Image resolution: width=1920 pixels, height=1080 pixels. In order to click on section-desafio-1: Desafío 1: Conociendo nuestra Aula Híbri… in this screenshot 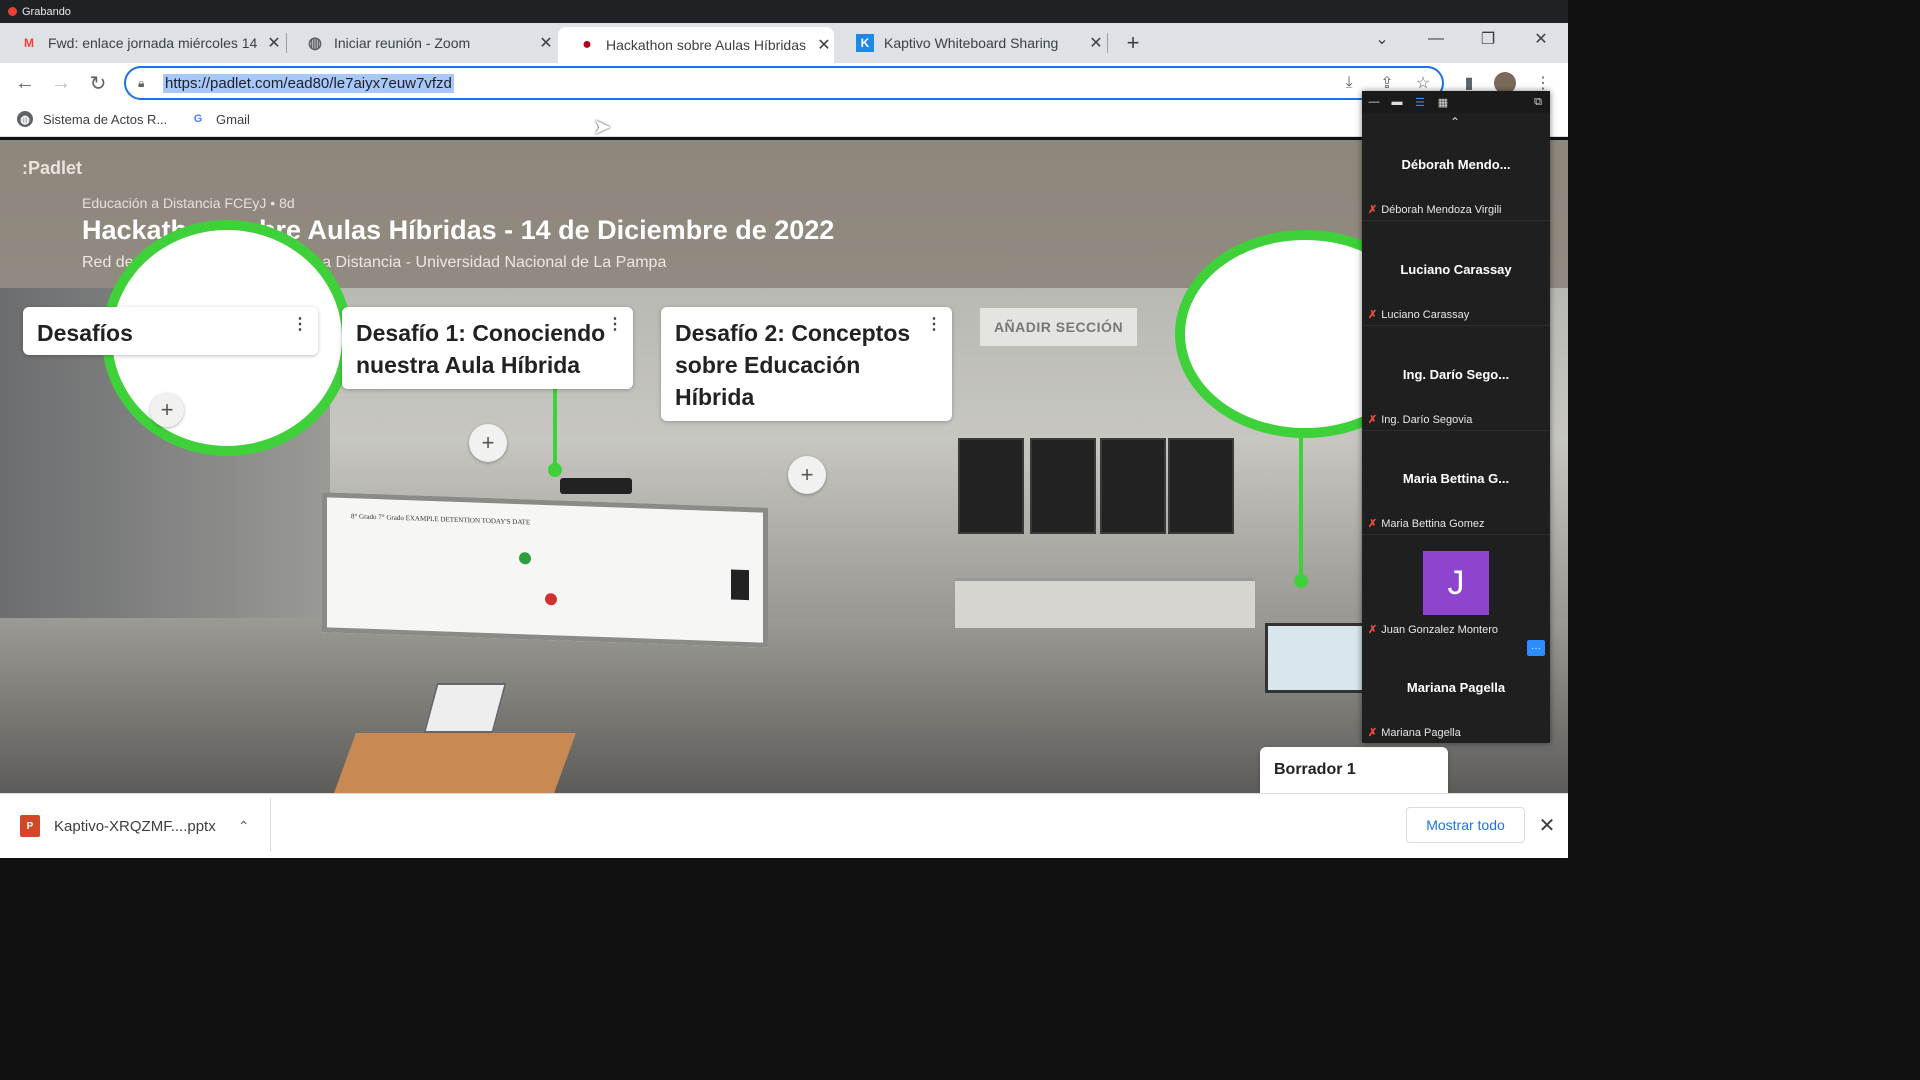, I will do `click(487, 348)`.